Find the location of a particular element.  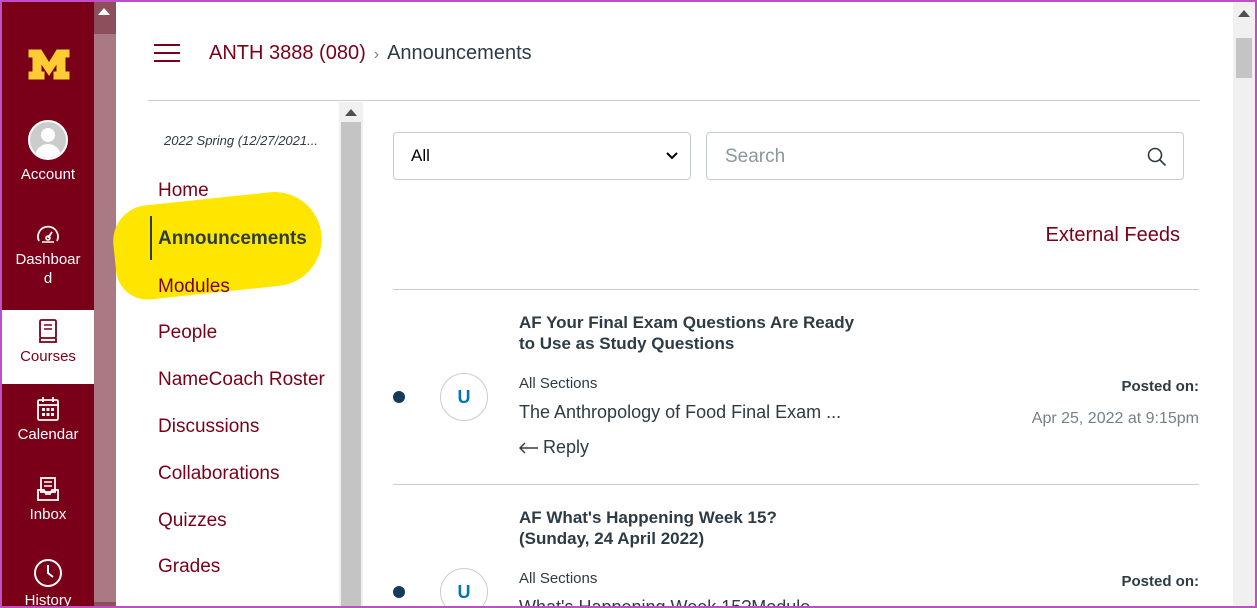

reply-button: Reply is located at coordinates (554, 447).